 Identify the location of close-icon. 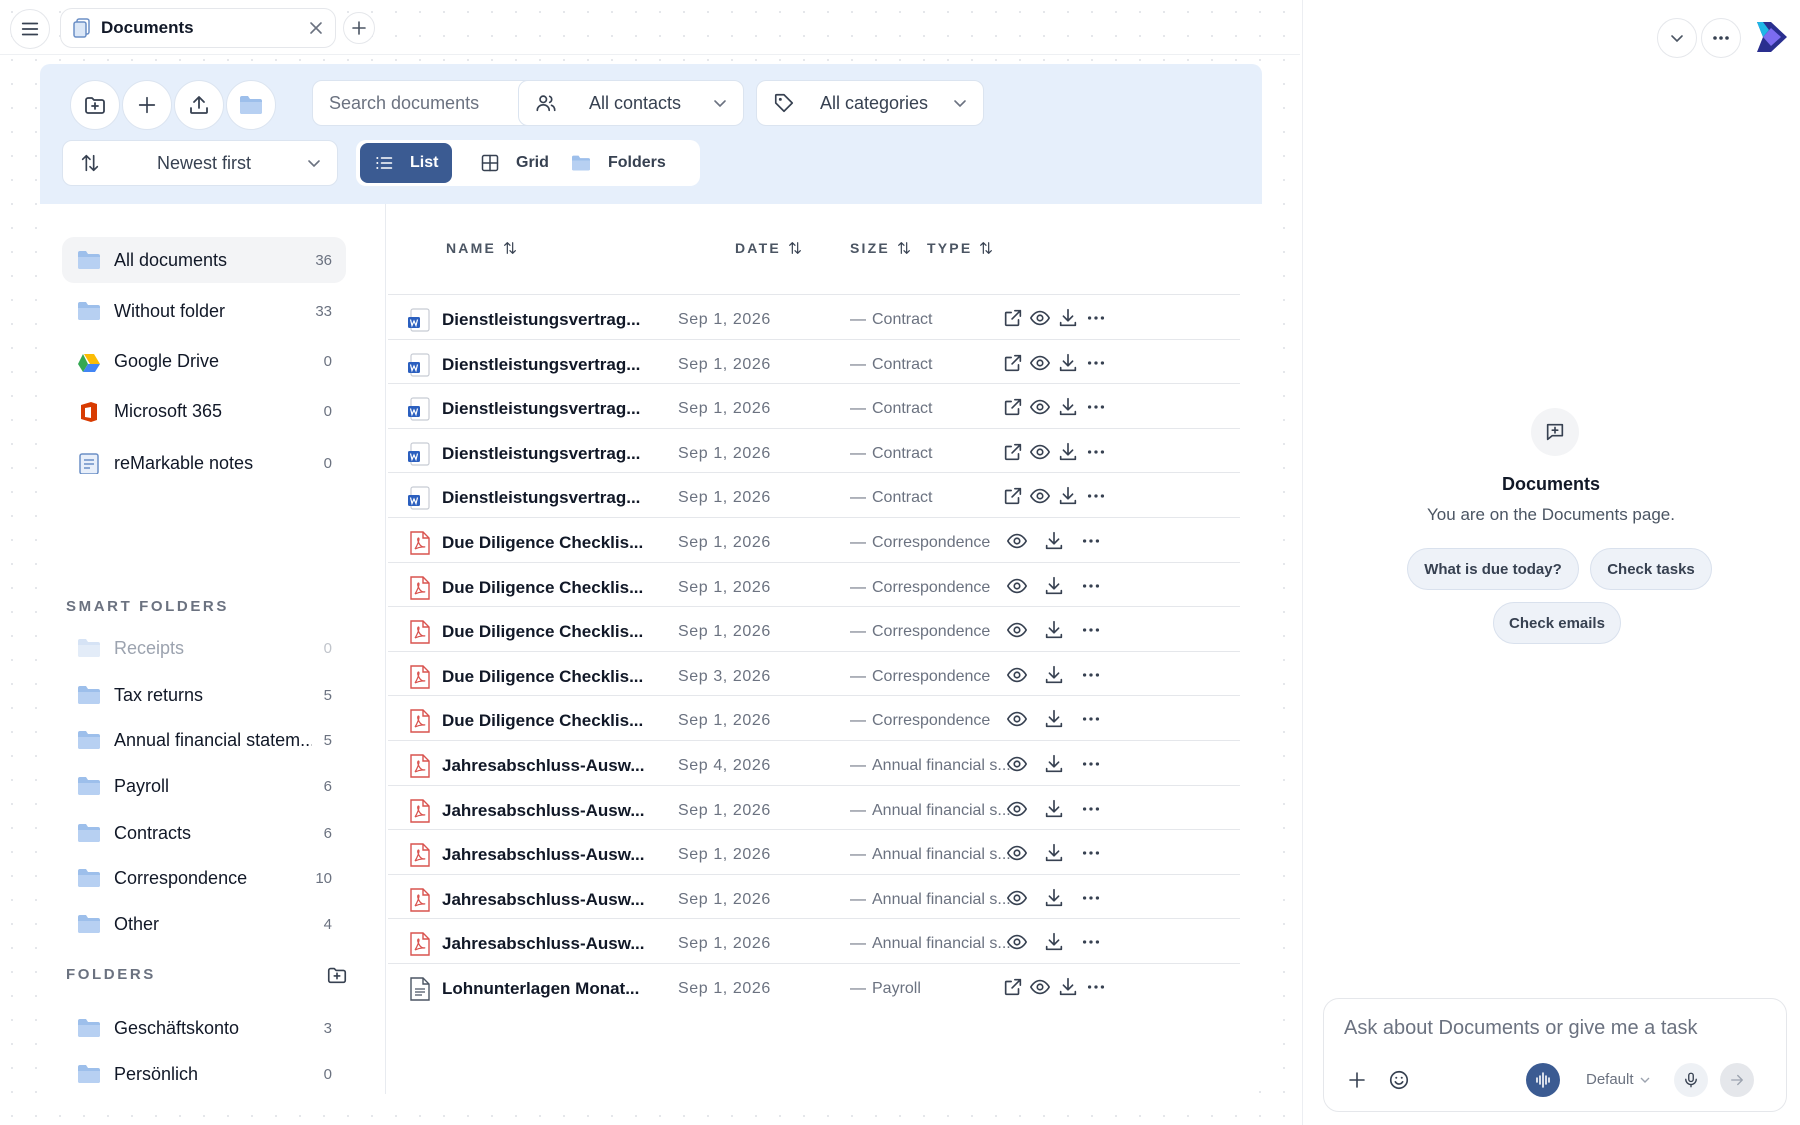
(316, 28).